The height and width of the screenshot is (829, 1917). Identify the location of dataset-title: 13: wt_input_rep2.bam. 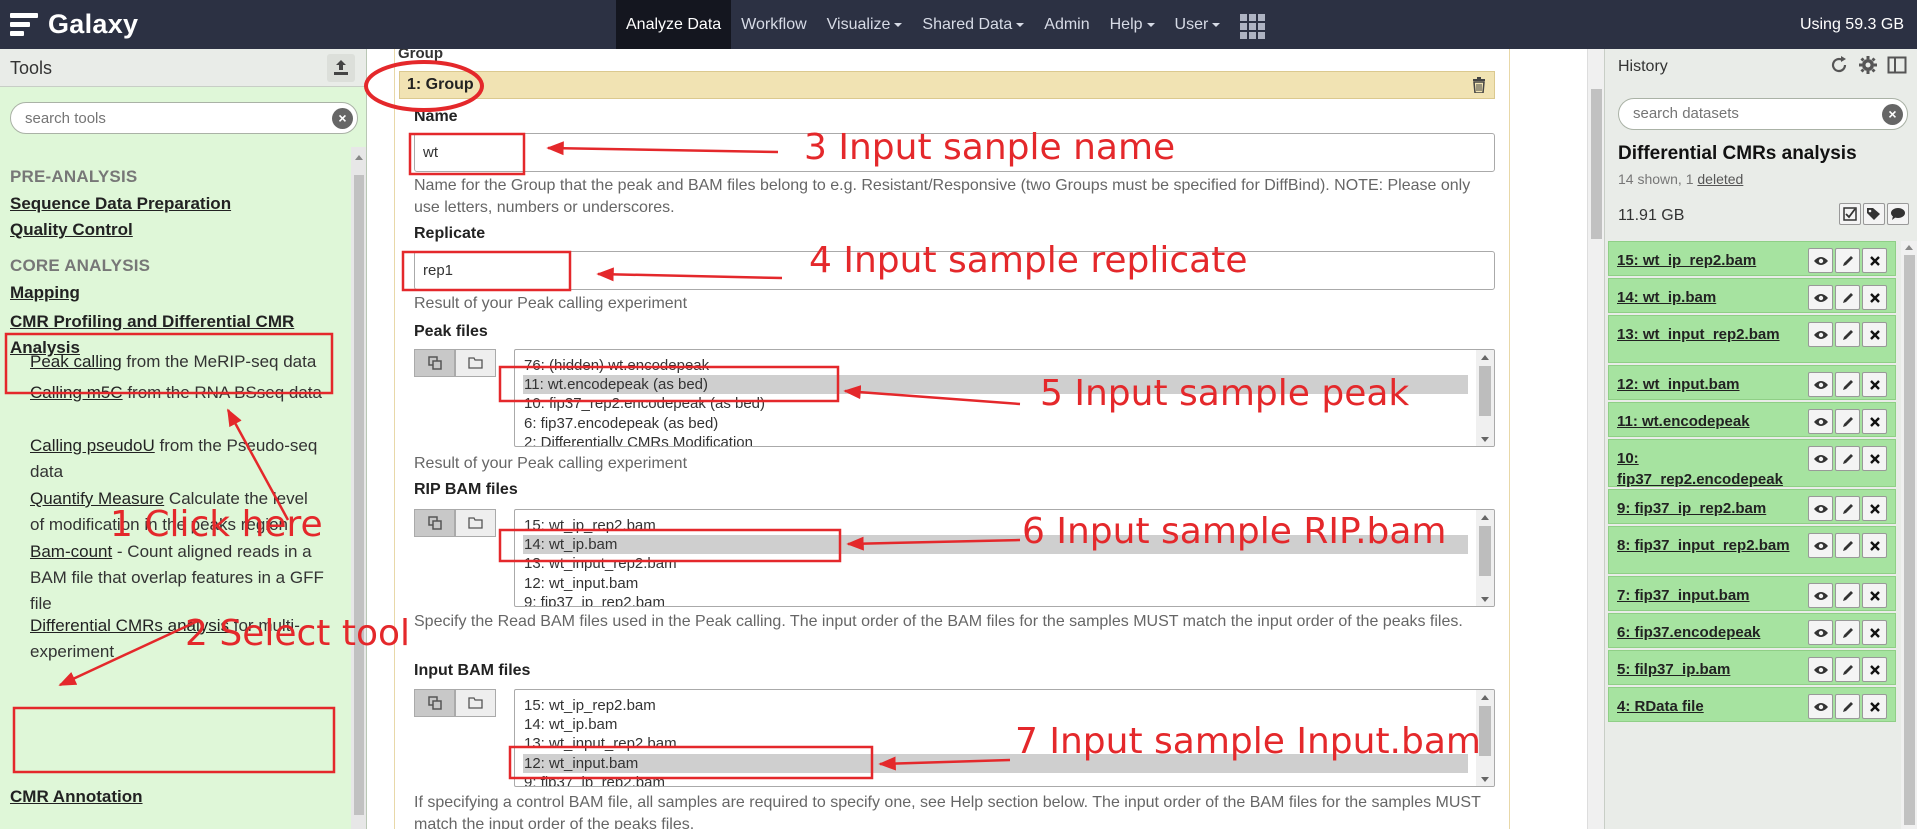
(1707, 334).